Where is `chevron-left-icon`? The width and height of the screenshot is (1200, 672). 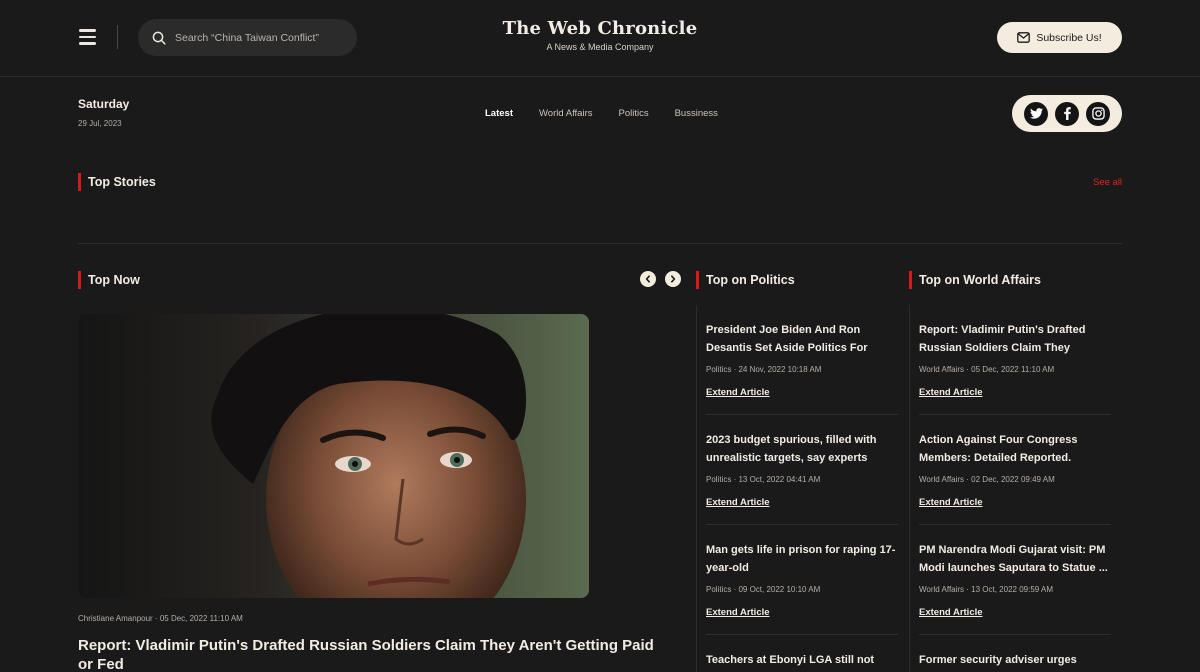 chevron-left-icon is located at coordinates (648, 279).